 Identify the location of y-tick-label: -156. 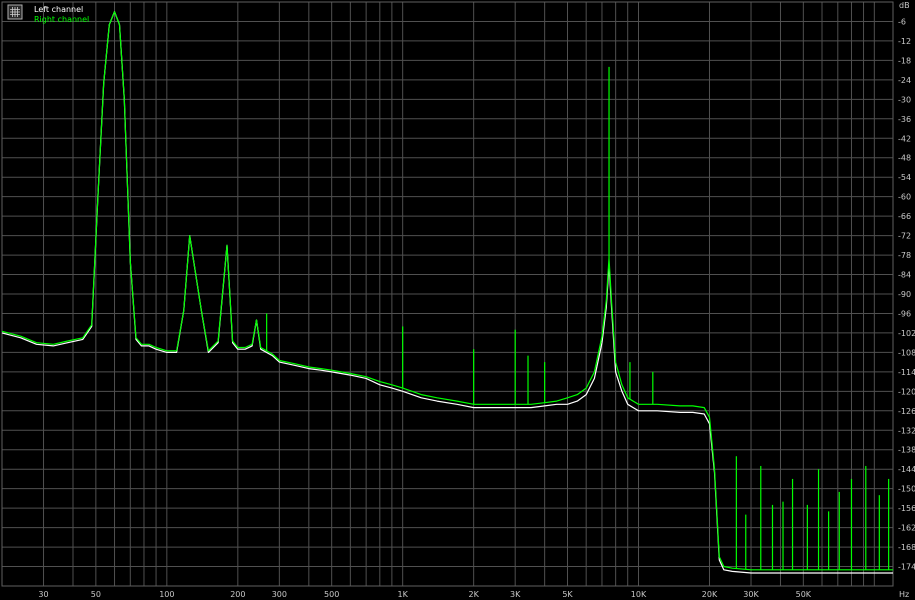
(906, 508).